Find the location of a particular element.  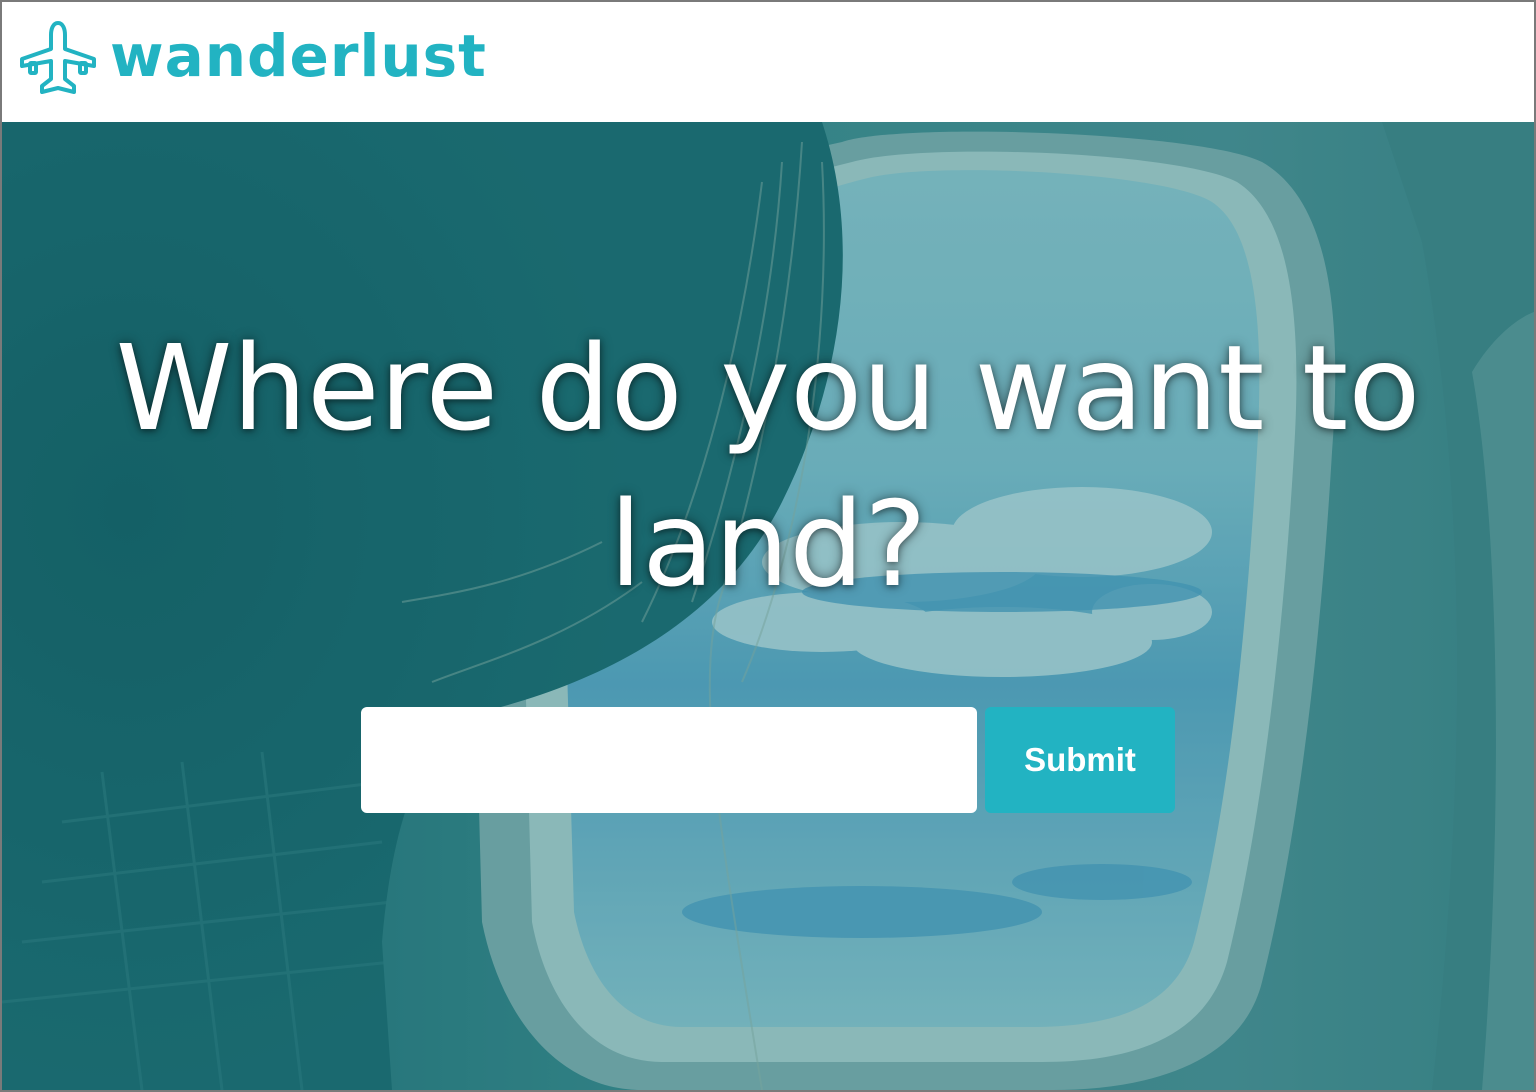

site-header: wanderlust is located at coordinates (768, 62).